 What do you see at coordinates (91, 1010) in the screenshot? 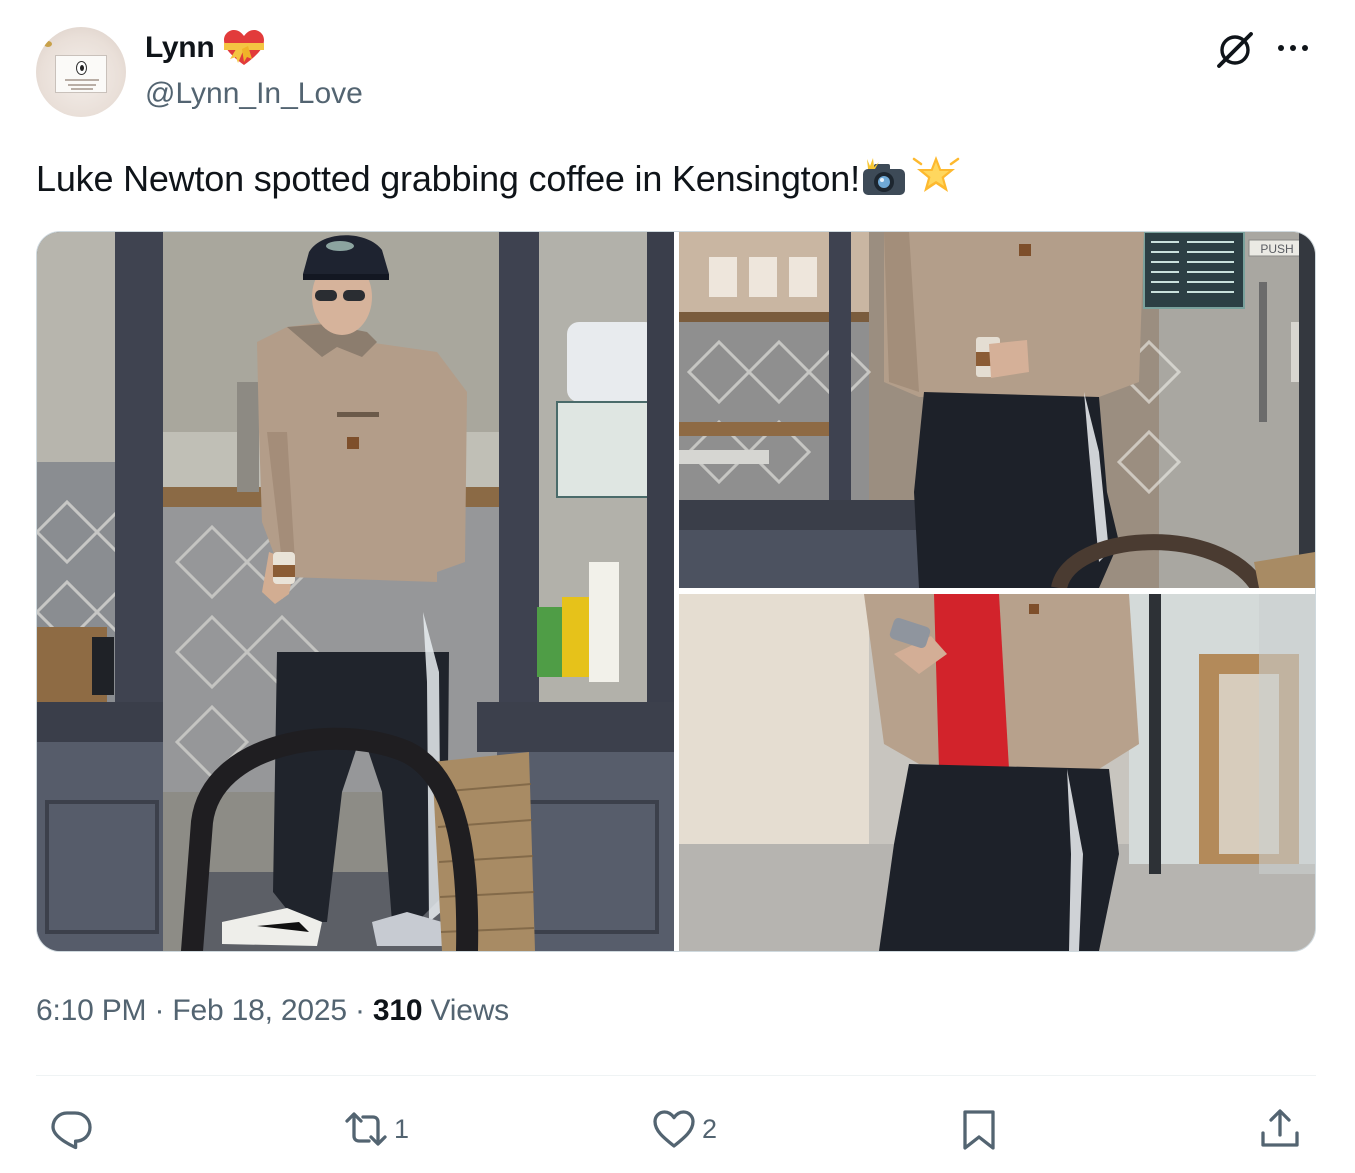
I see `tweet-time: 6:10 PM` at bounding box center [91, 1010].